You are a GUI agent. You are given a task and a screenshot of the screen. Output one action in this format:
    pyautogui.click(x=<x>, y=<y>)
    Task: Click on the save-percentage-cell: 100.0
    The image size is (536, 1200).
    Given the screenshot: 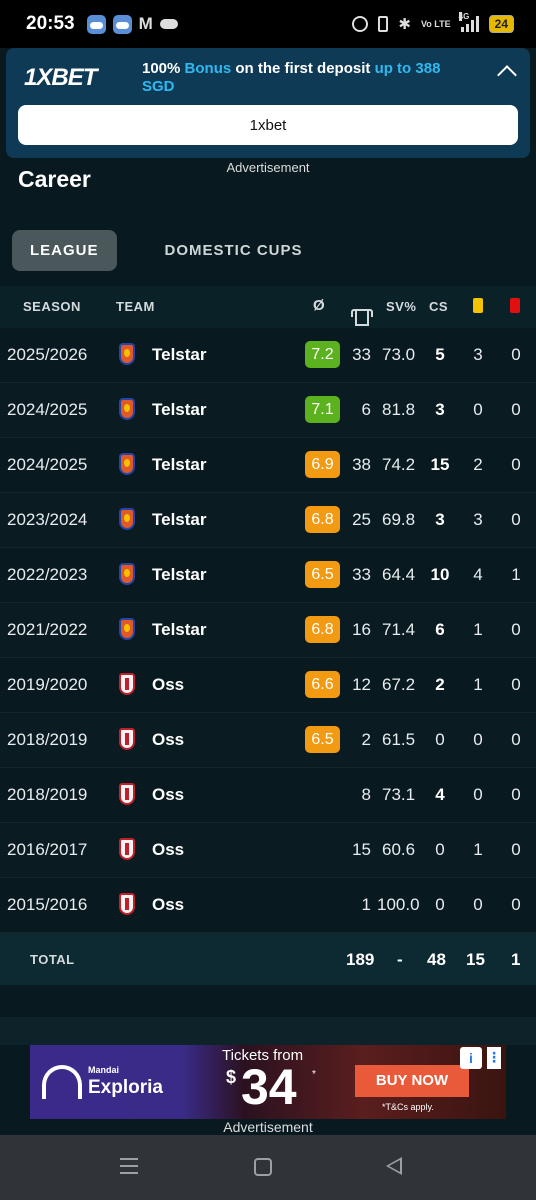 What is the action you would take?
    pyautogui.click(x=398, y=904)
    